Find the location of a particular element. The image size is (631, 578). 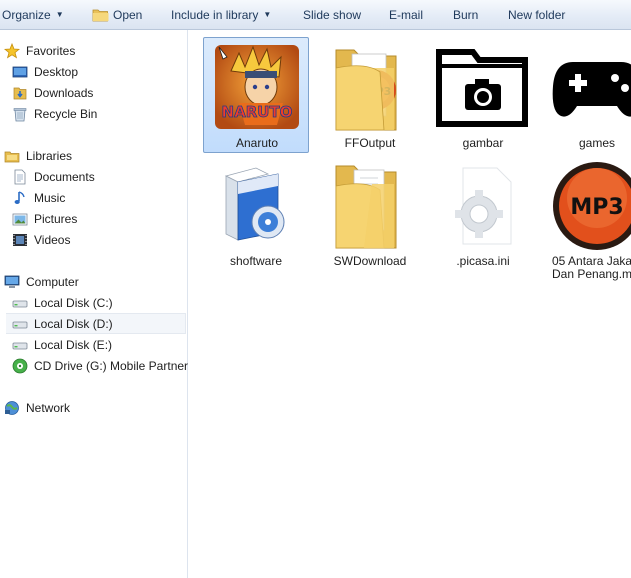

file-item-mp3: MP3 05 Antara Jakarta Dan Penang.mp3 is located at coordinates (587, 218).